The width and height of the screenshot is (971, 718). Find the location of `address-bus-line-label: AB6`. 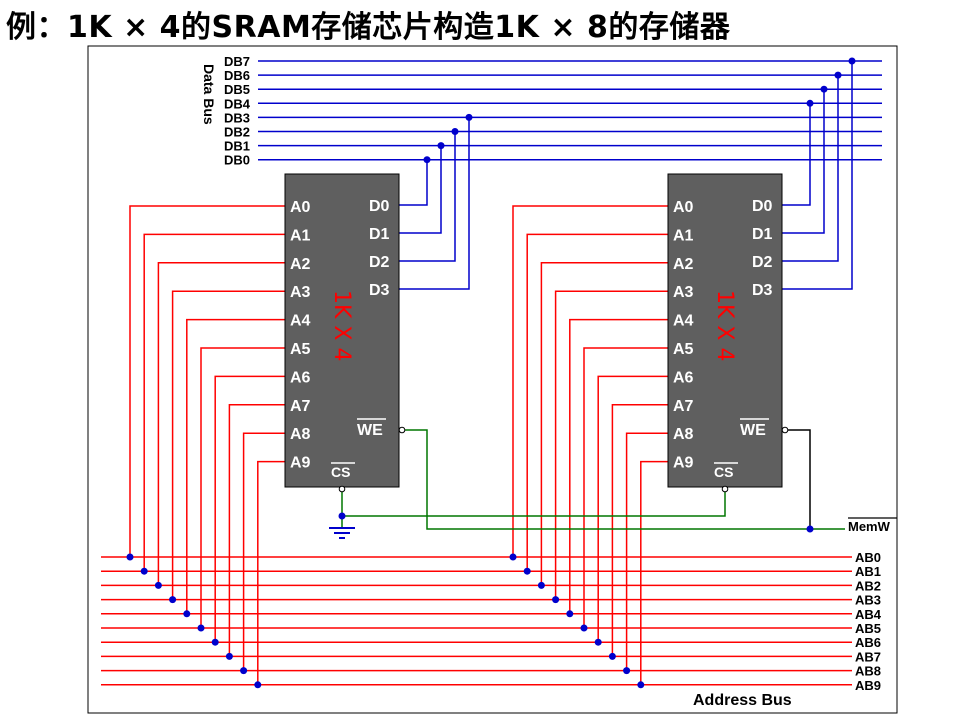

address-bus-line-label: AB6 is located at coordinates (868, 642).